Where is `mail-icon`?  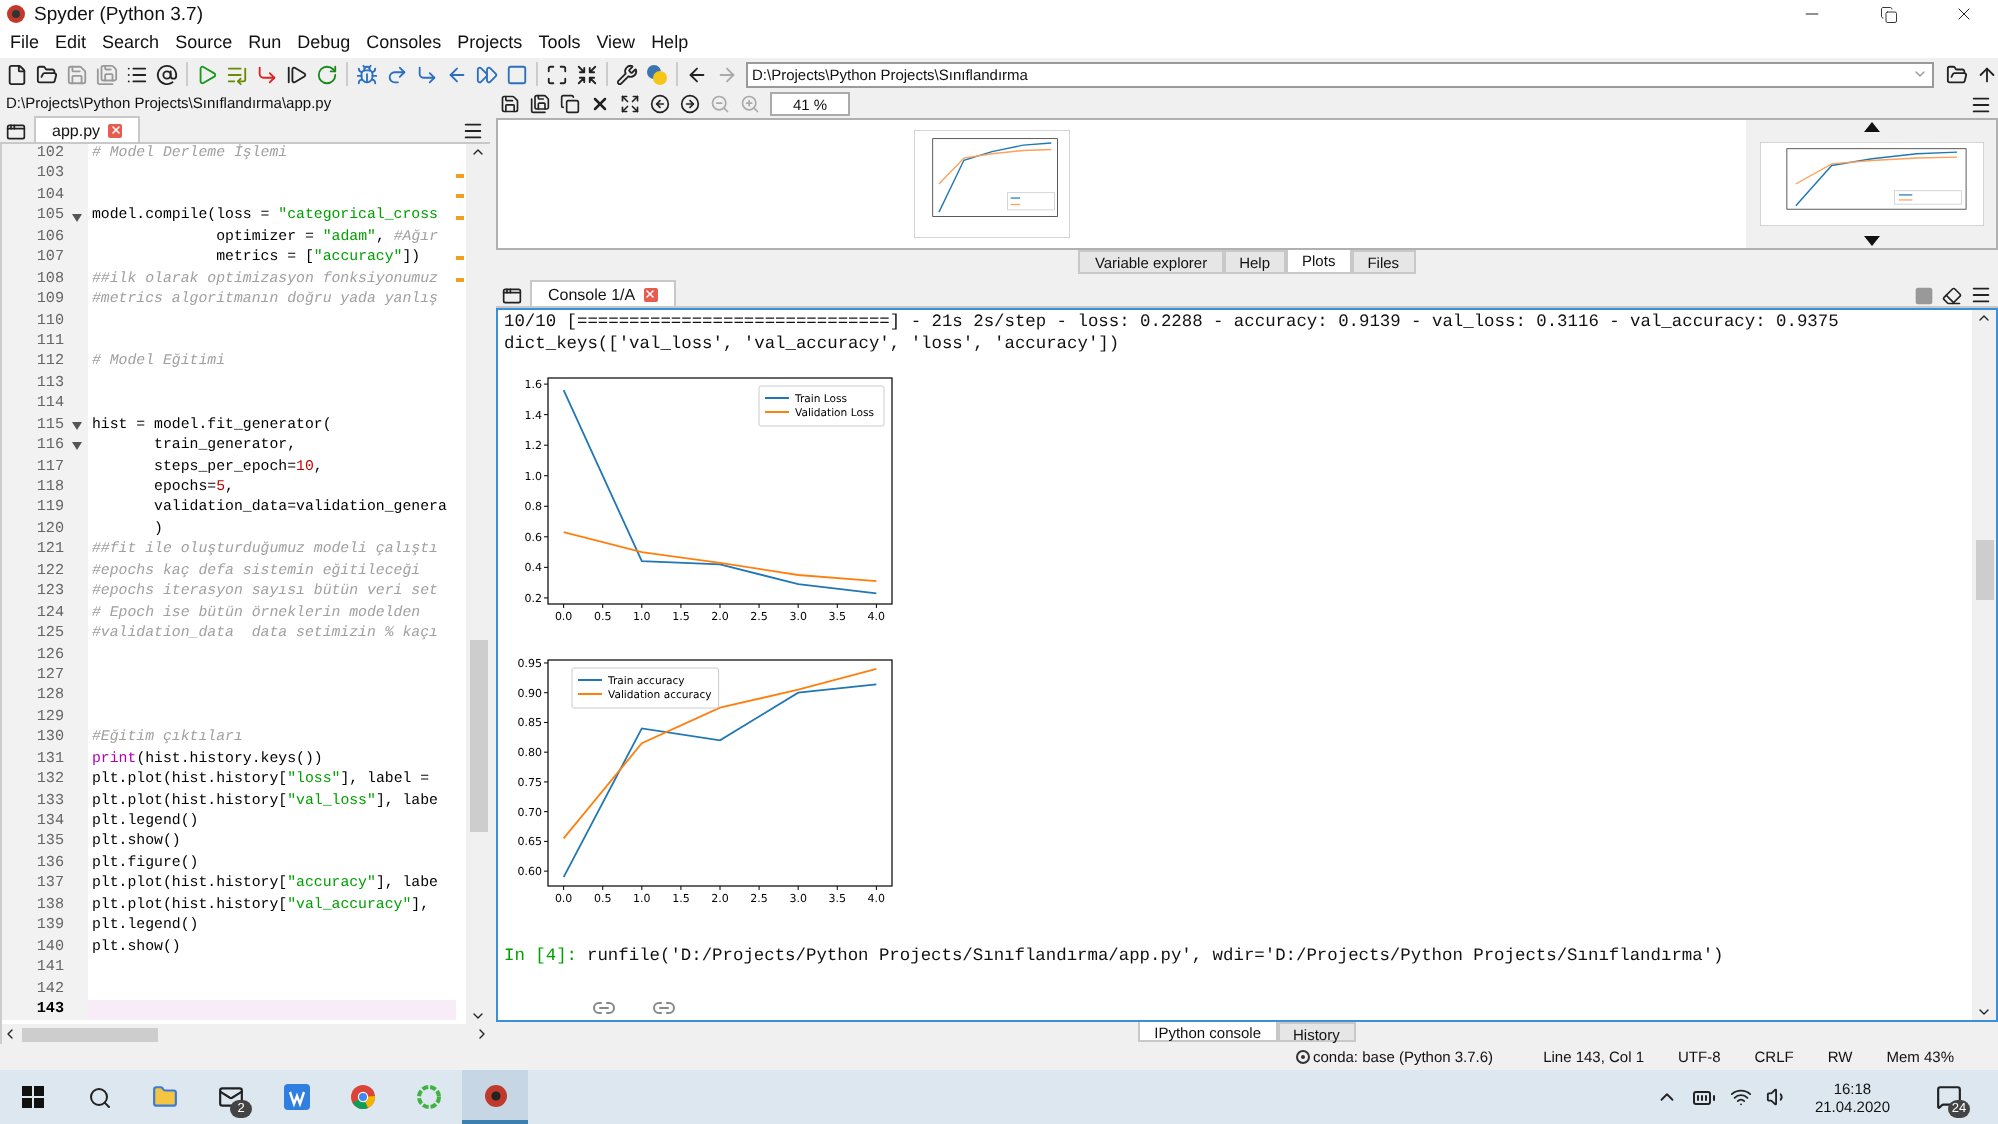 mail-icon is located at coordinates (231, 1097).